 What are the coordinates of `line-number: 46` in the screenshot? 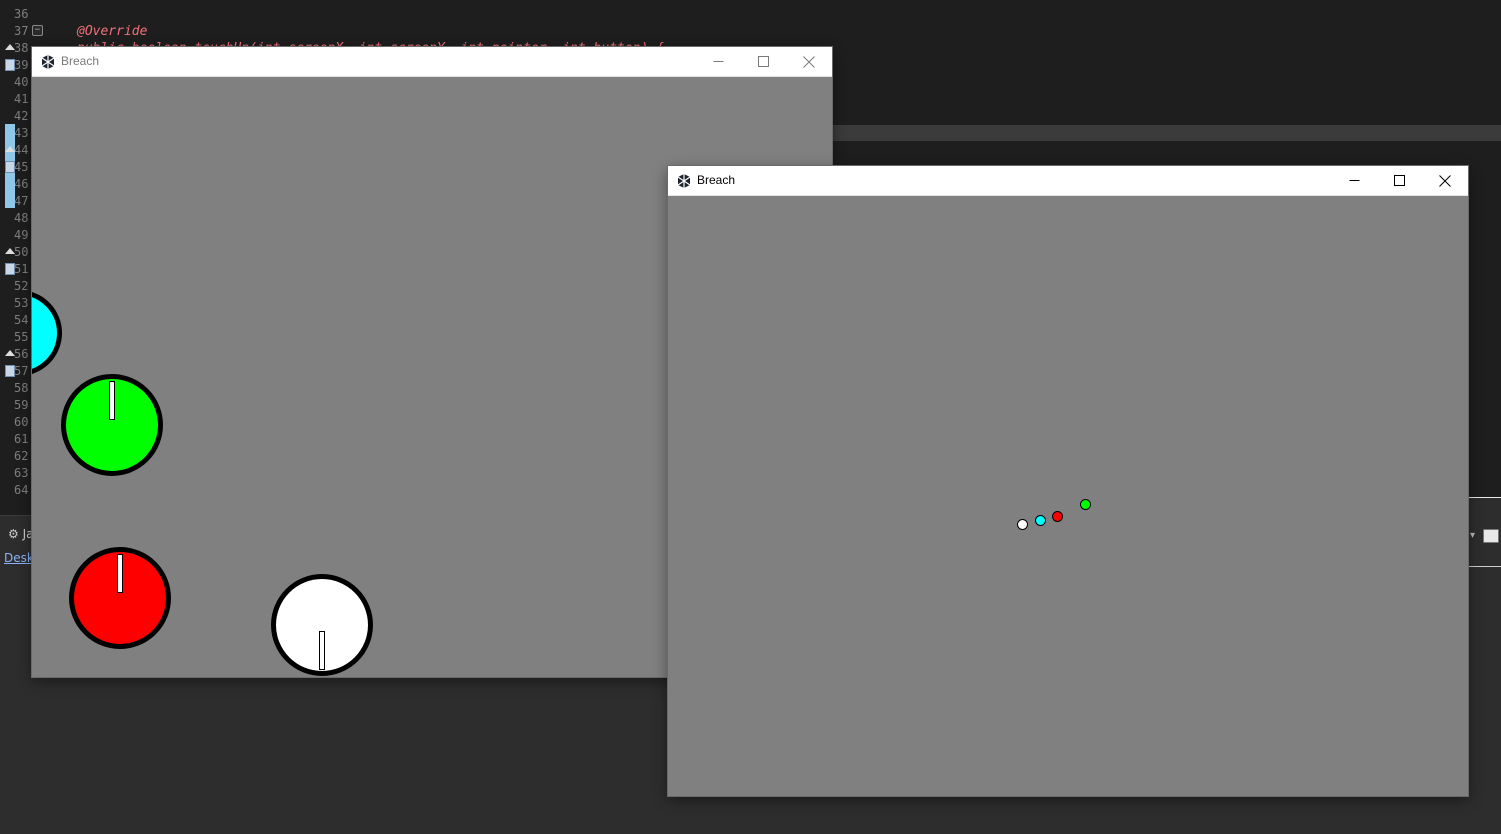 It's located at (21, 184).